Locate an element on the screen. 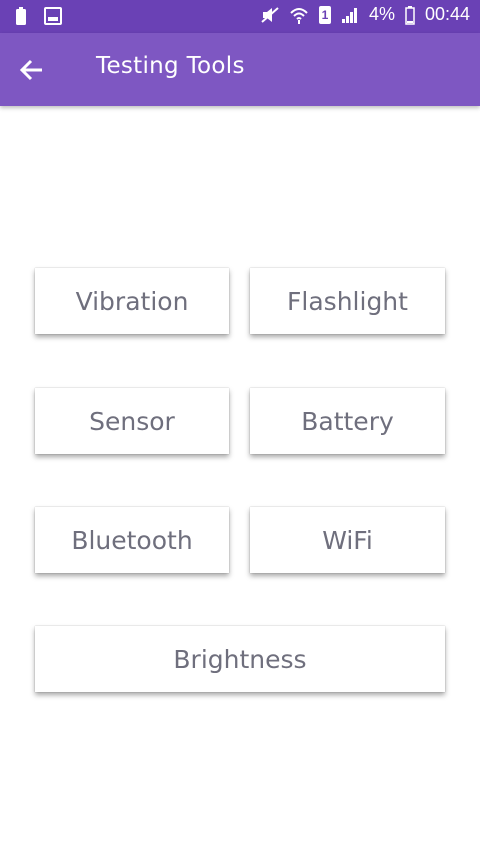 The height and width of the screenshot is (854, 480). battery-button: Battery is located at coordinates (347, 421).